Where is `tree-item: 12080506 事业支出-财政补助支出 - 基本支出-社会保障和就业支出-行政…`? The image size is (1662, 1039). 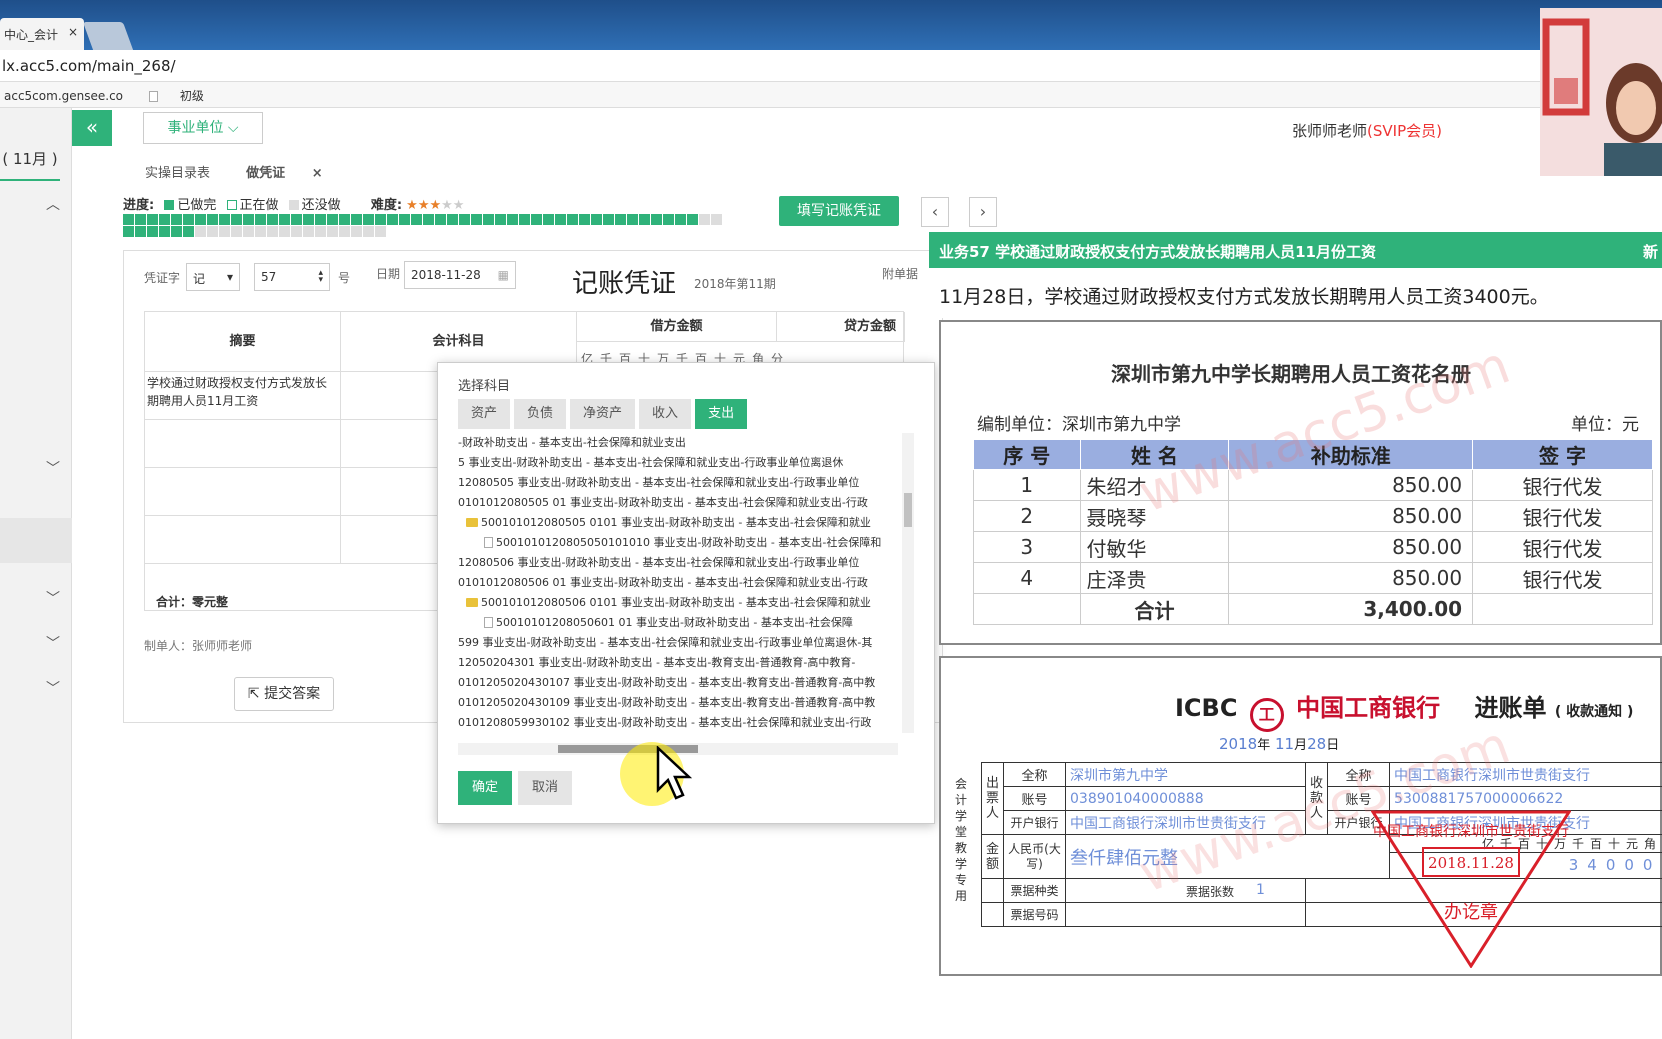 tree-item: 12080506 事业支出-财政补助支出 - 基本支出-社会保障和就业支出-行政… is located at coordinates (678, 563).